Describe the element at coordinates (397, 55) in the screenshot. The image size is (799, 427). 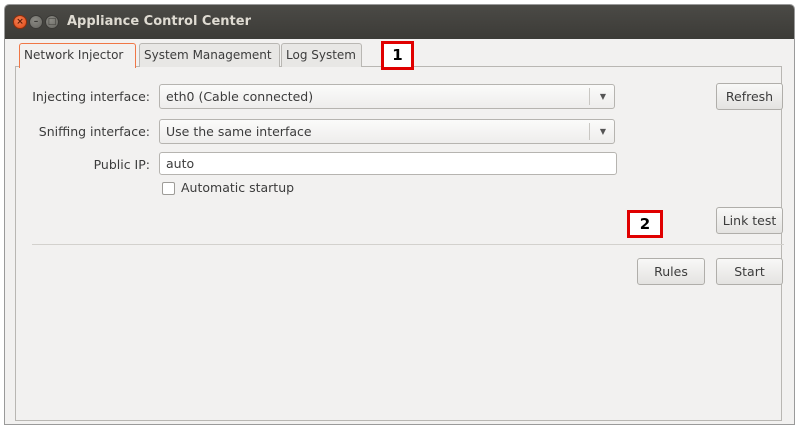
I see `annotation-marker-1: 1` at that location.